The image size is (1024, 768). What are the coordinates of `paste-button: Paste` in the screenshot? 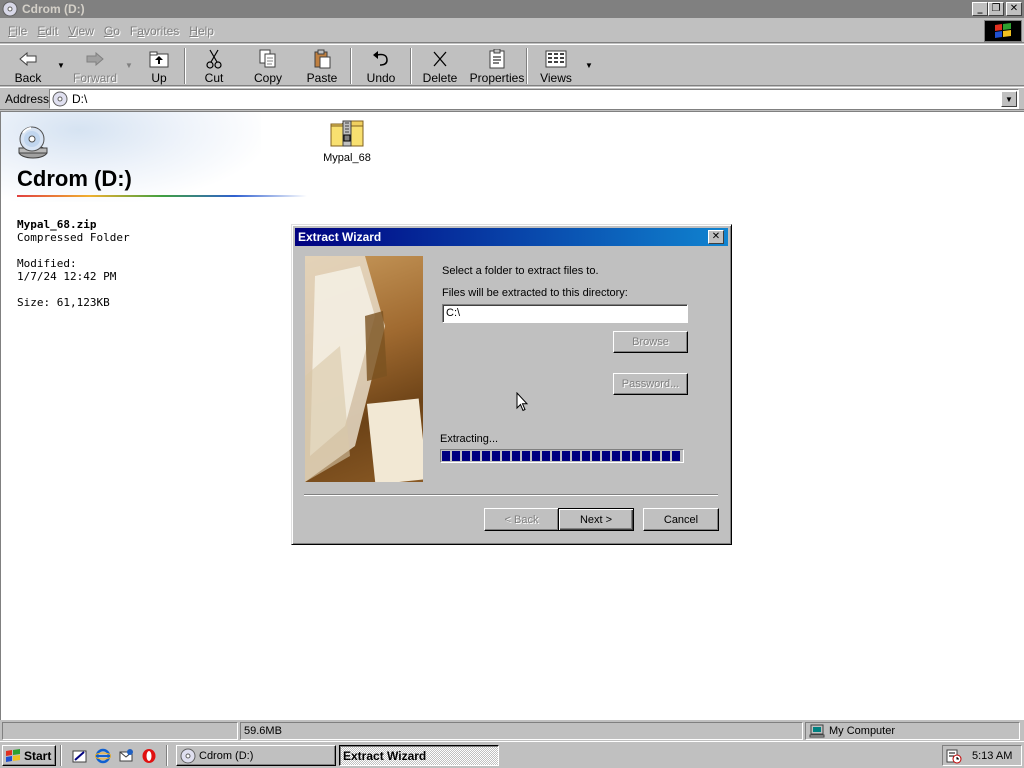 It's located at (322, 65).